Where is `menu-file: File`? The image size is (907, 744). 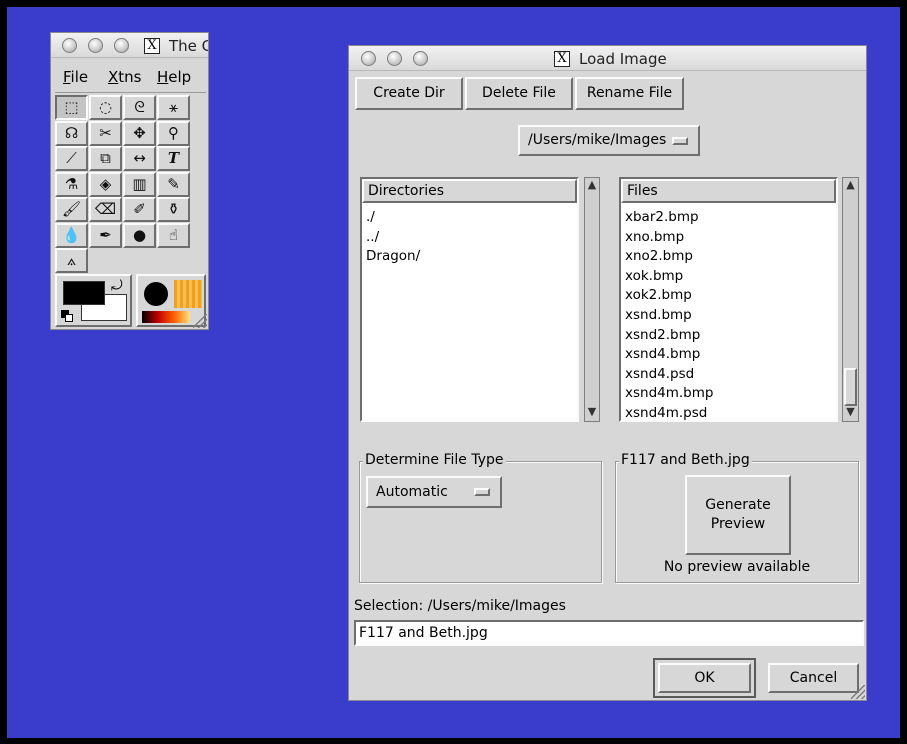 menu-file: File is located at coordinates (75, 77).